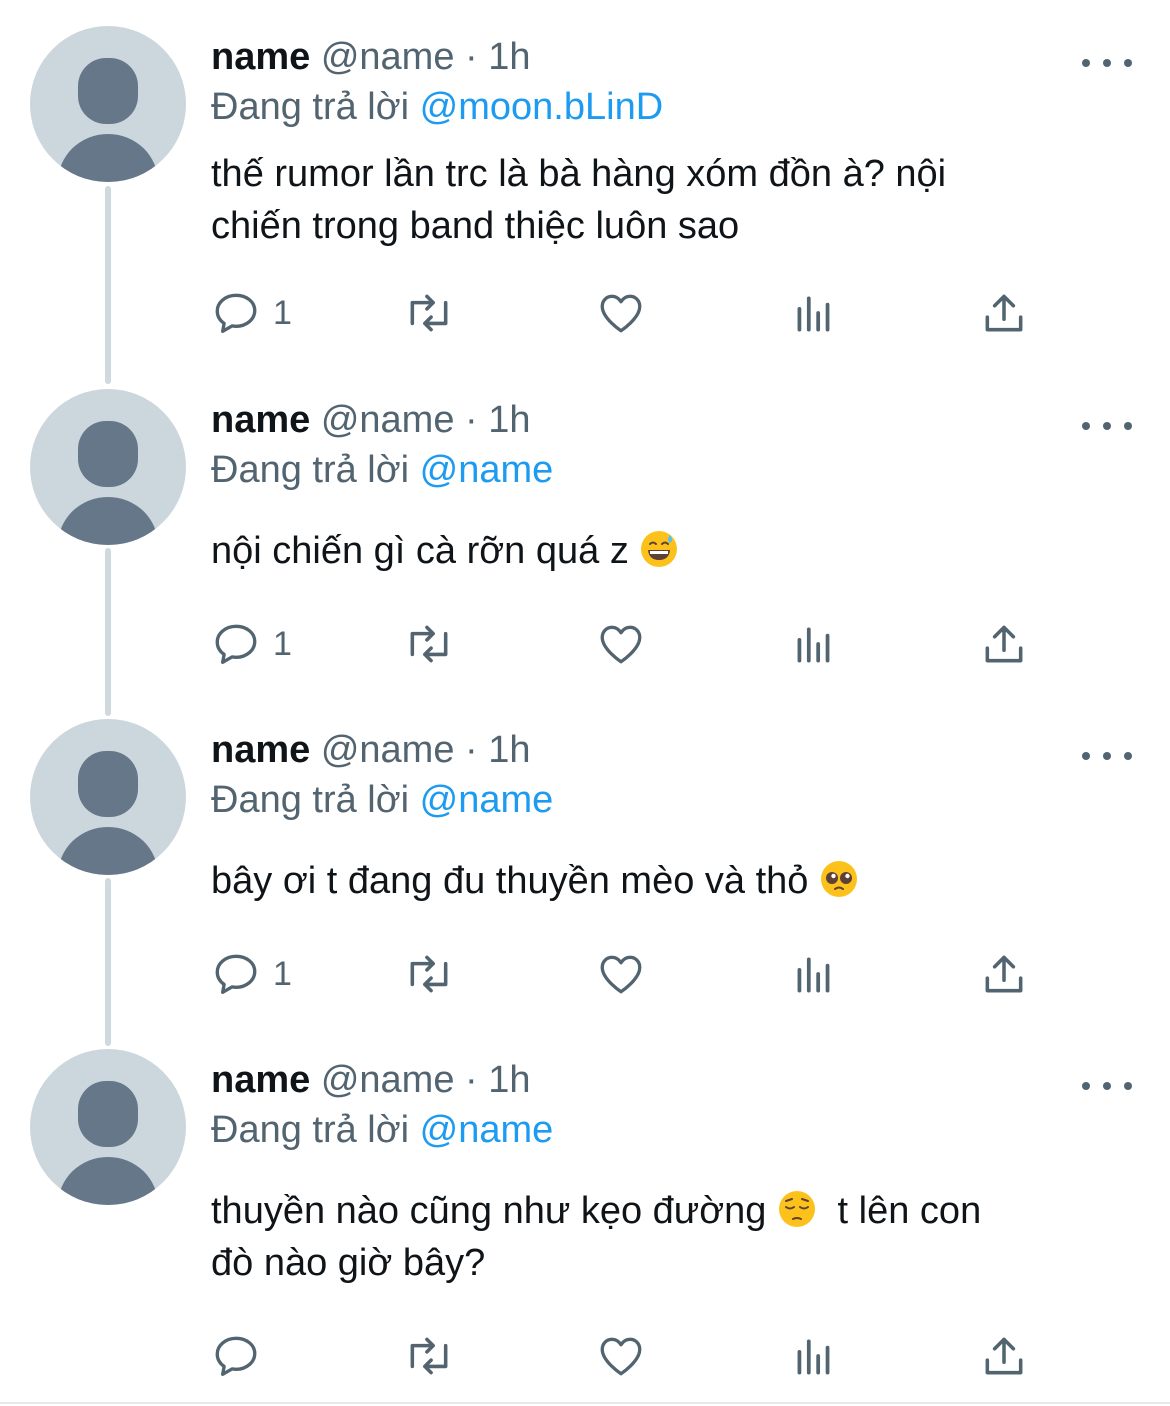 The height and width of the screenshot is (1406, 1170). Describe the element at coordinates (541, 107) in the screenshot. I see `mention-link: @moon.bLinD` at that location.